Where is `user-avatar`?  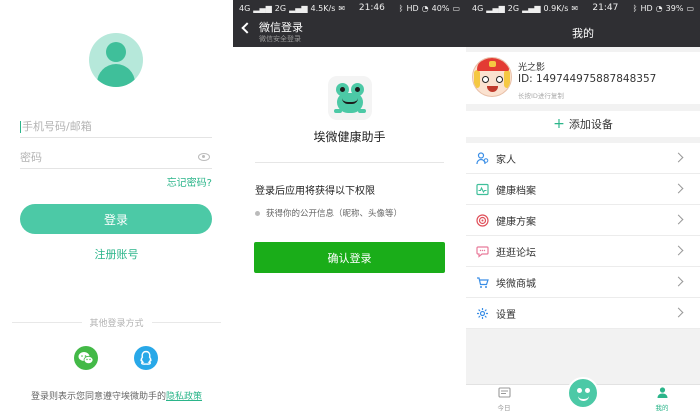 user-avatar is located at coordinates (492, 77).